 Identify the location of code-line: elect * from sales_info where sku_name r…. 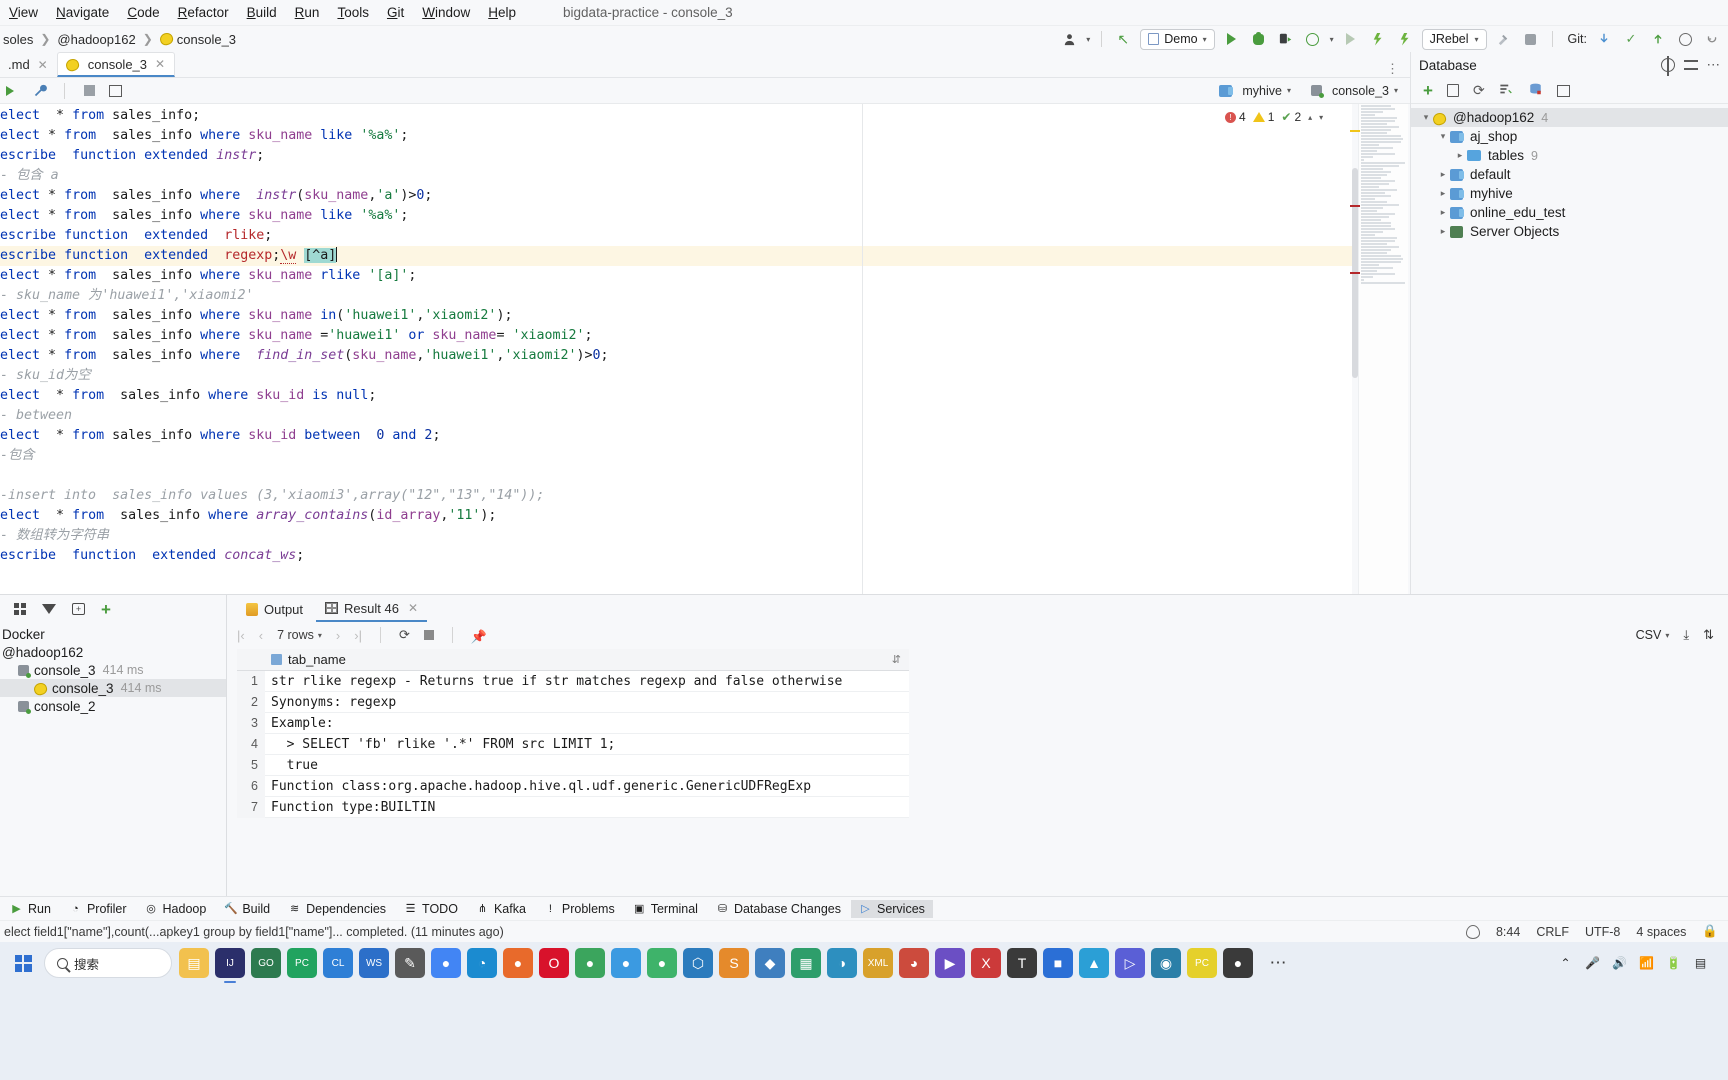
(676, 276).